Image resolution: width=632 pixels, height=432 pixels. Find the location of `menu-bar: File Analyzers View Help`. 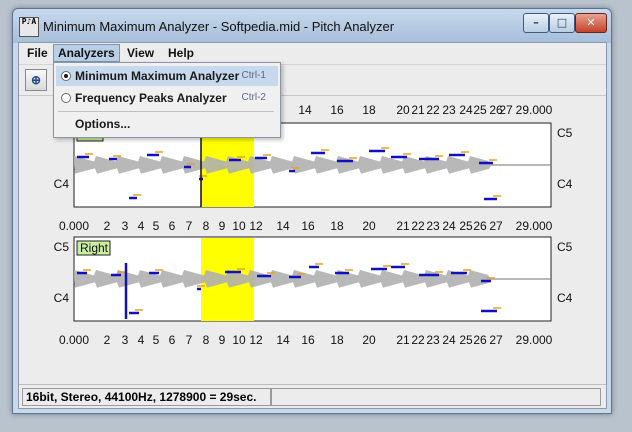

menu-bar: File Analyzers View Help is located at coordinates (312, 53).